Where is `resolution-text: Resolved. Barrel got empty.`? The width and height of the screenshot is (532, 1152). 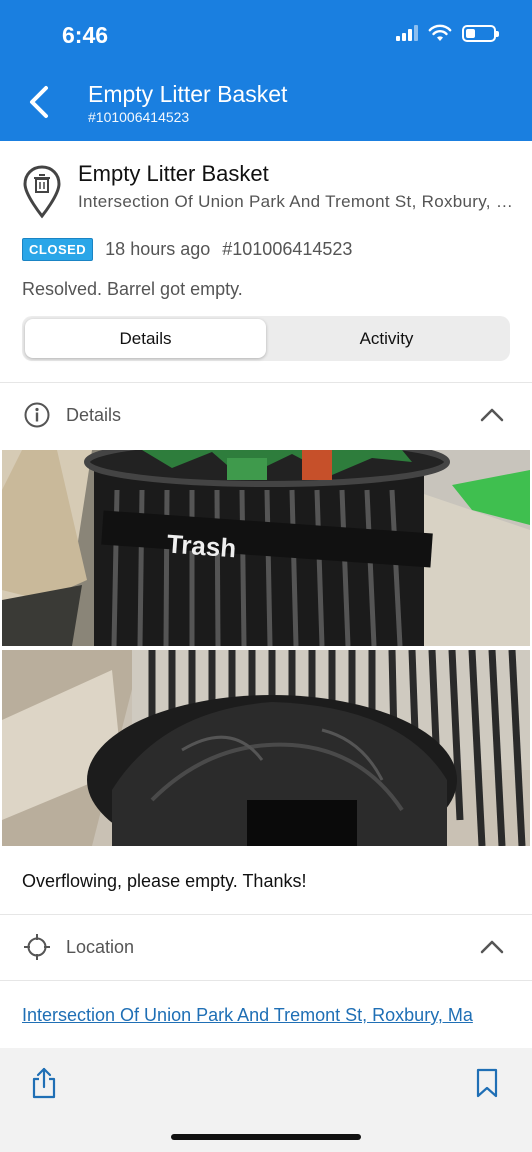
resolution-text: Resolved. Barrel got empty. is located at coordinates (132, 289).